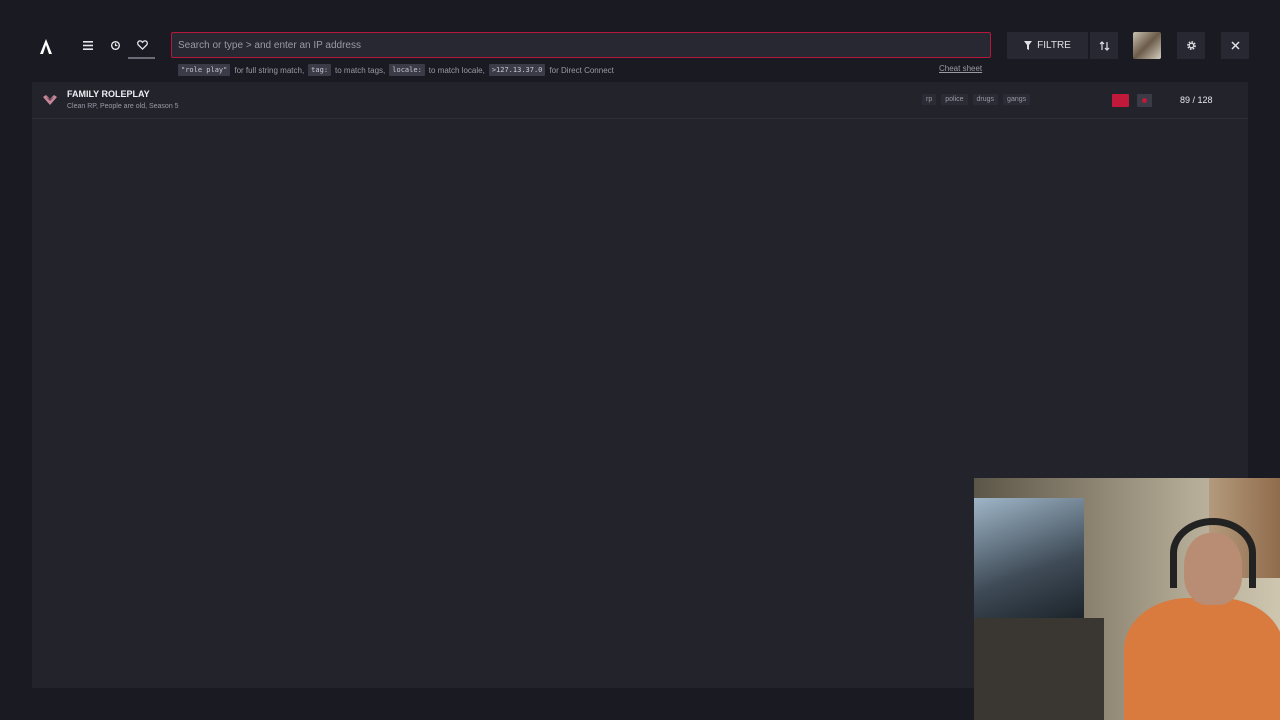 The width and height of the screenshot is (1280, 720). I want to click on webcam-person-body, so click(1202, 659).